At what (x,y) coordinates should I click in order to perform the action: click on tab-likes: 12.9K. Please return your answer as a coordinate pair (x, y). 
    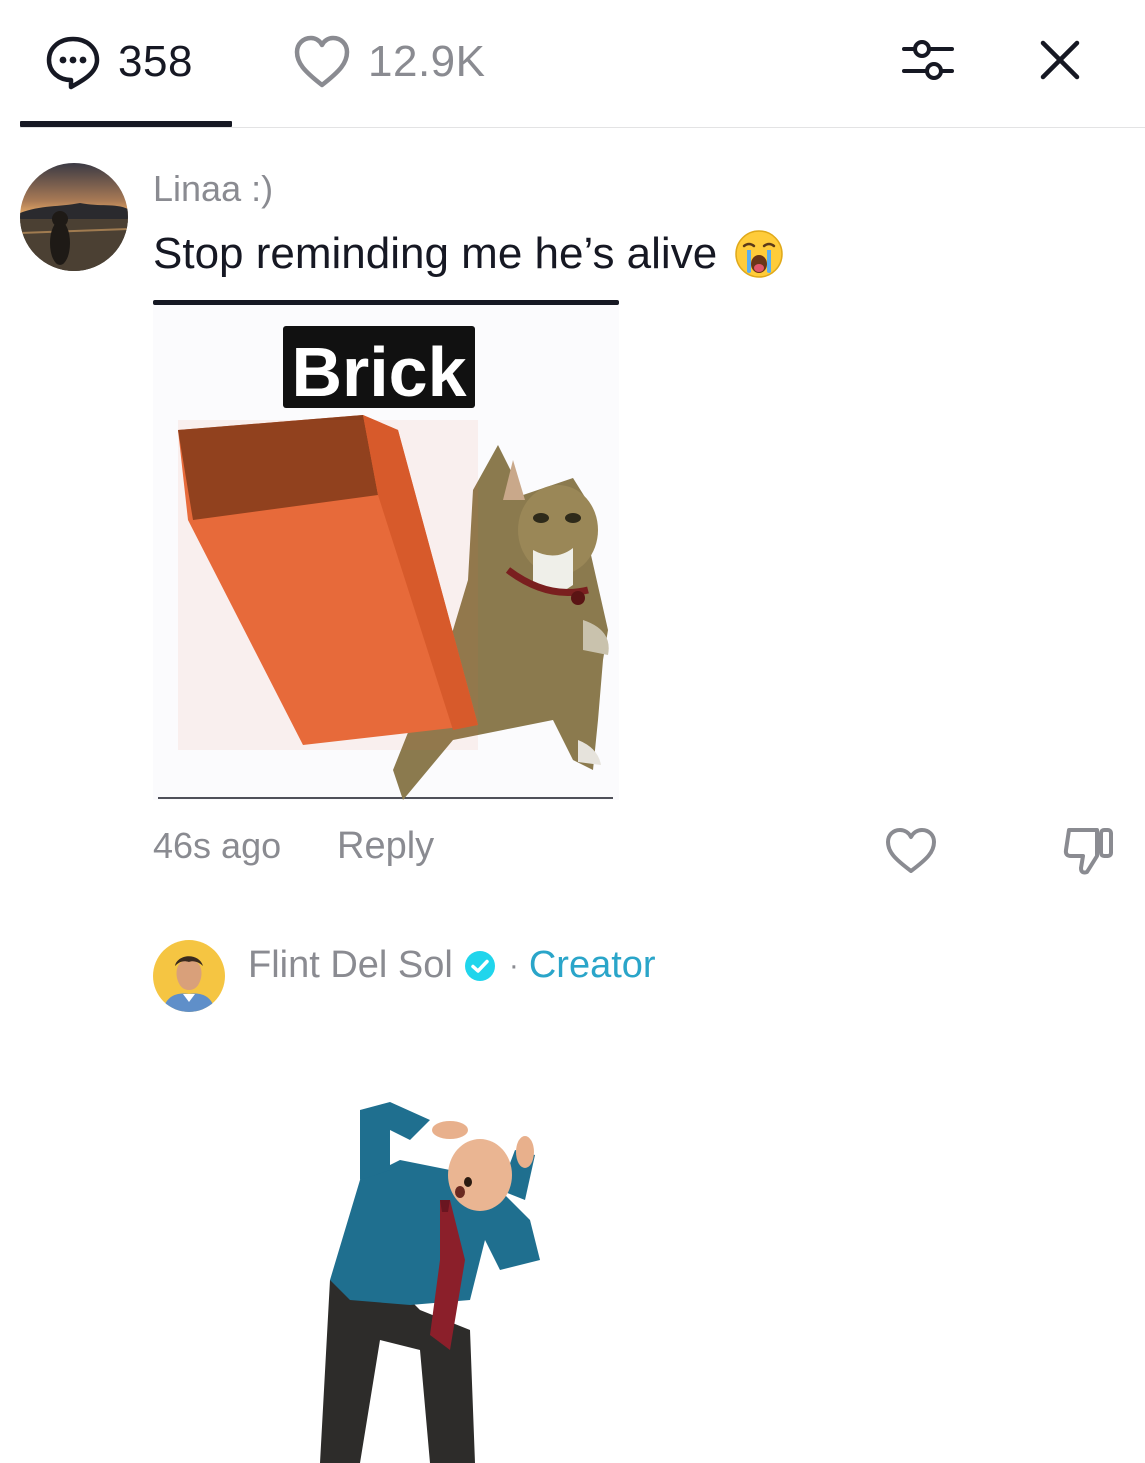
    Looking at the image, I should click on (388, 62).